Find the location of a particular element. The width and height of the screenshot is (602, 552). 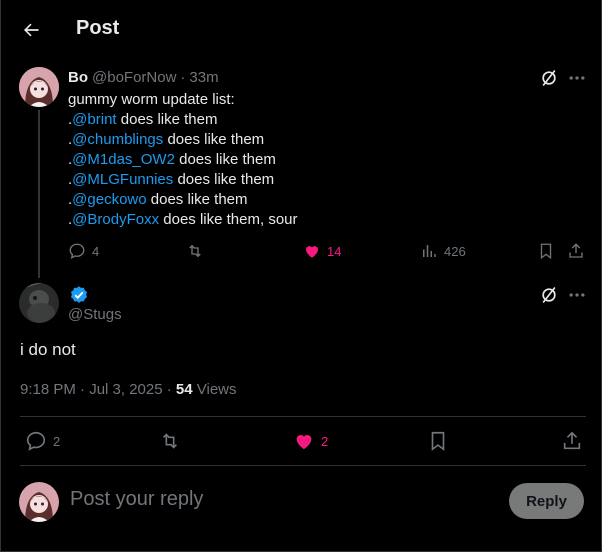

post-time: 33m is located at coordinates (203, 77).